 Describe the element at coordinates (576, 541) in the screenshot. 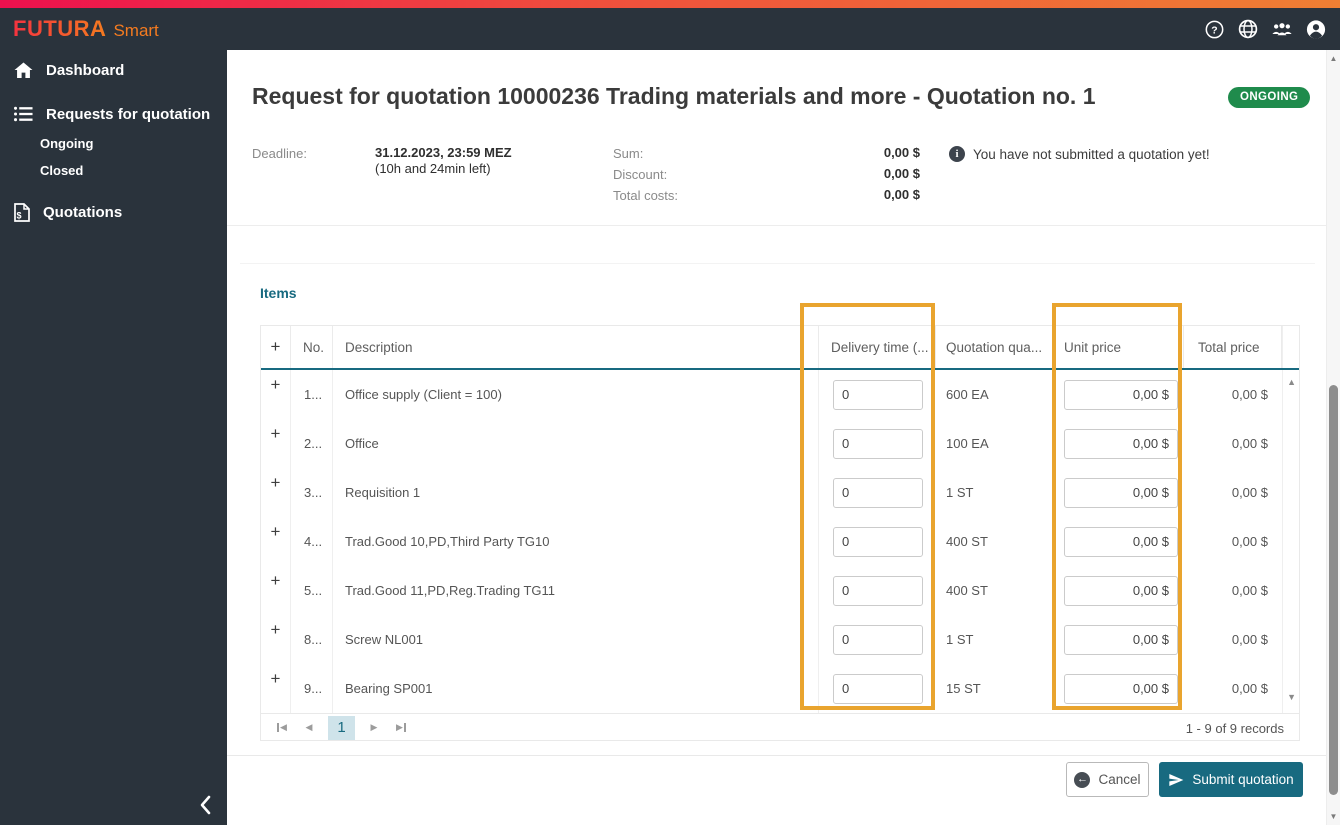

I see `row-description: Trad.Good 10,PD,Third Party TG10` at that location.